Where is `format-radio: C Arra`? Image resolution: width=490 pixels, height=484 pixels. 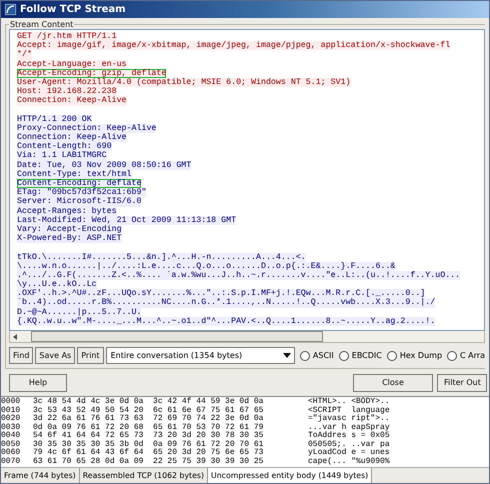 format-radio: C Arra is located at coordinates (466, 355).